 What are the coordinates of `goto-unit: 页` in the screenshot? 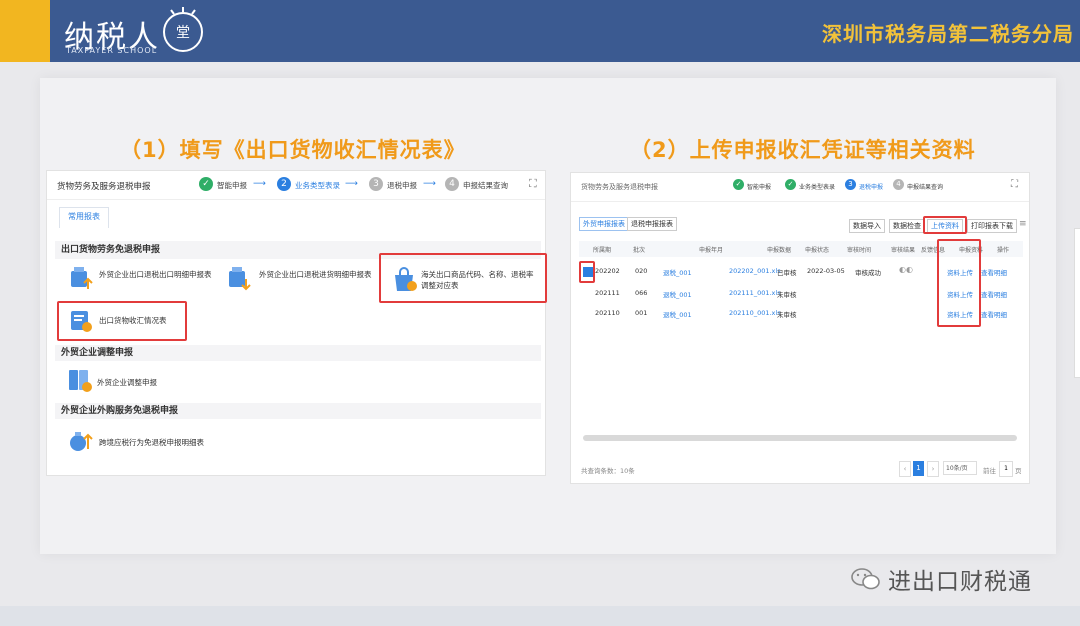 It's located at (1018, 471).